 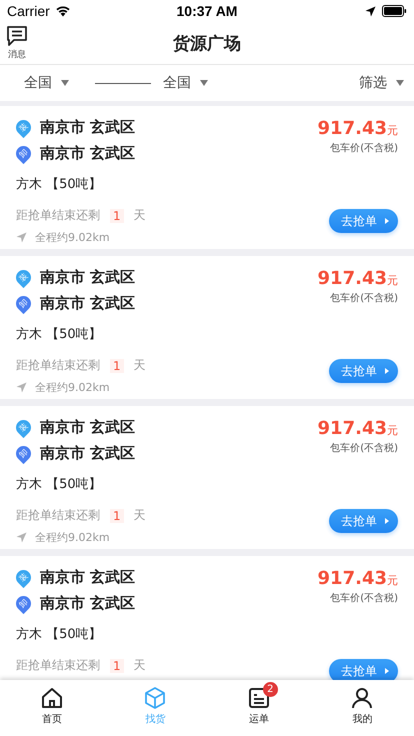 What do you see at coordinates (362, 698) in the screenshot?
I see `person-icon` at bounding box center [362, 698].